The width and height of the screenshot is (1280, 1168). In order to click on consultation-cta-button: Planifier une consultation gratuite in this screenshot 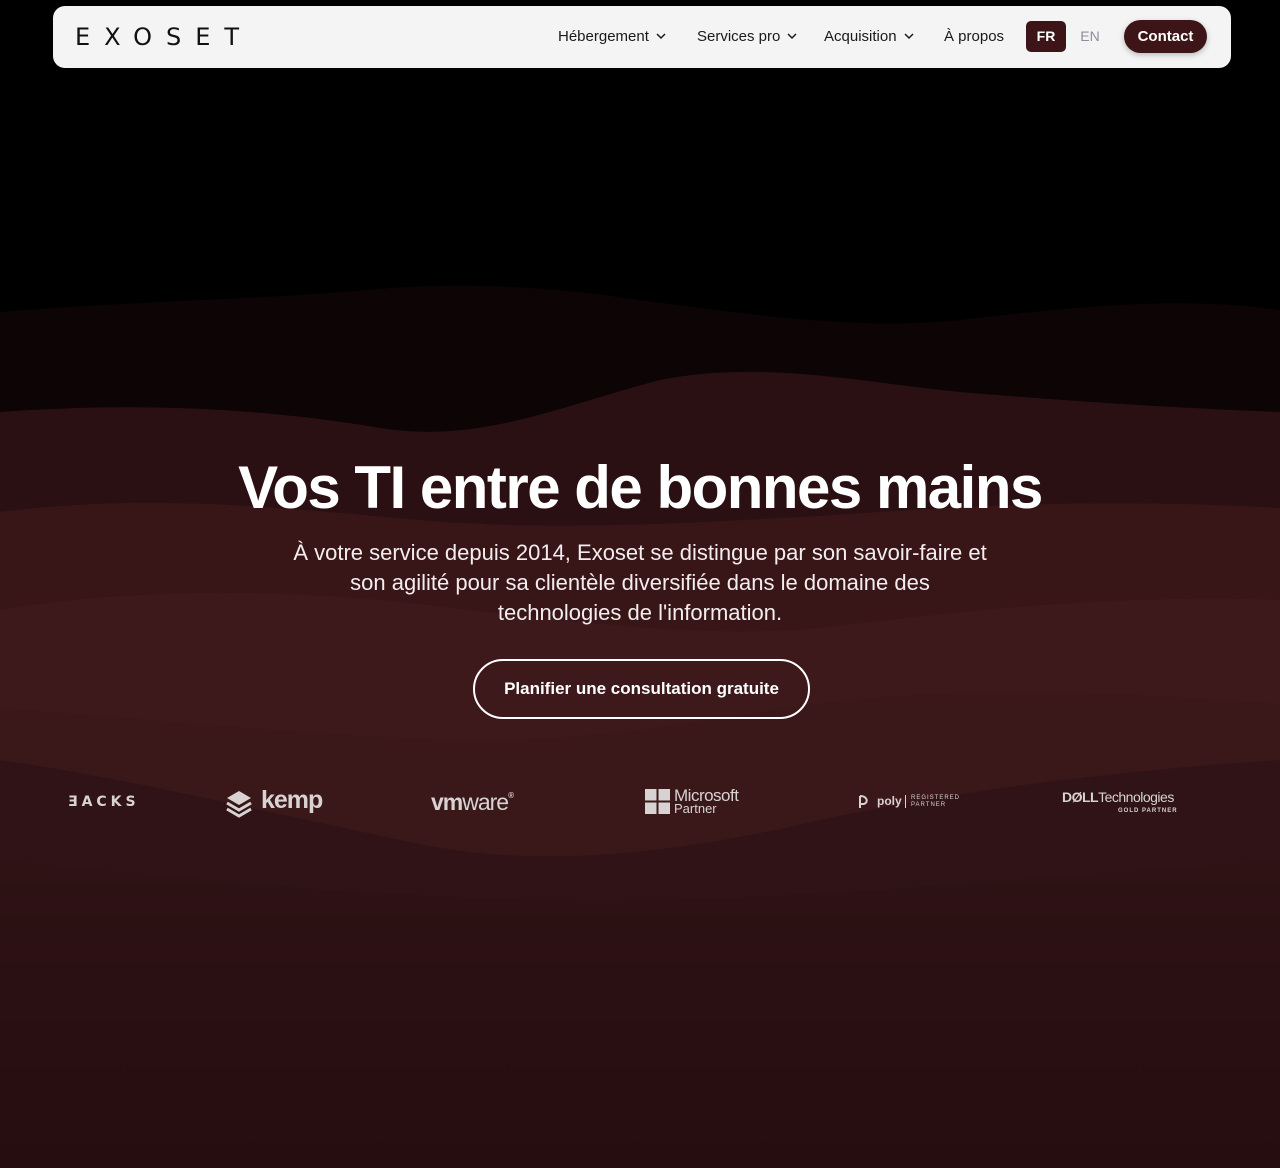, I will do `click(641, 689)`.